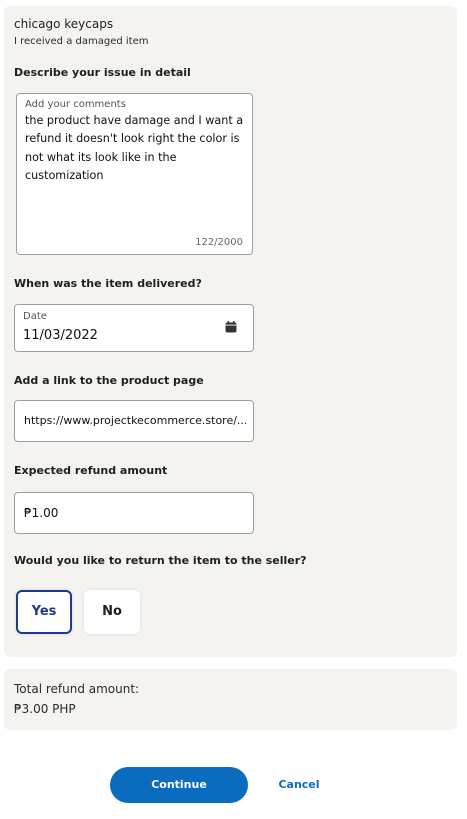  I want to click on refund-amount-value: ₱1.00, so click(41, 513).